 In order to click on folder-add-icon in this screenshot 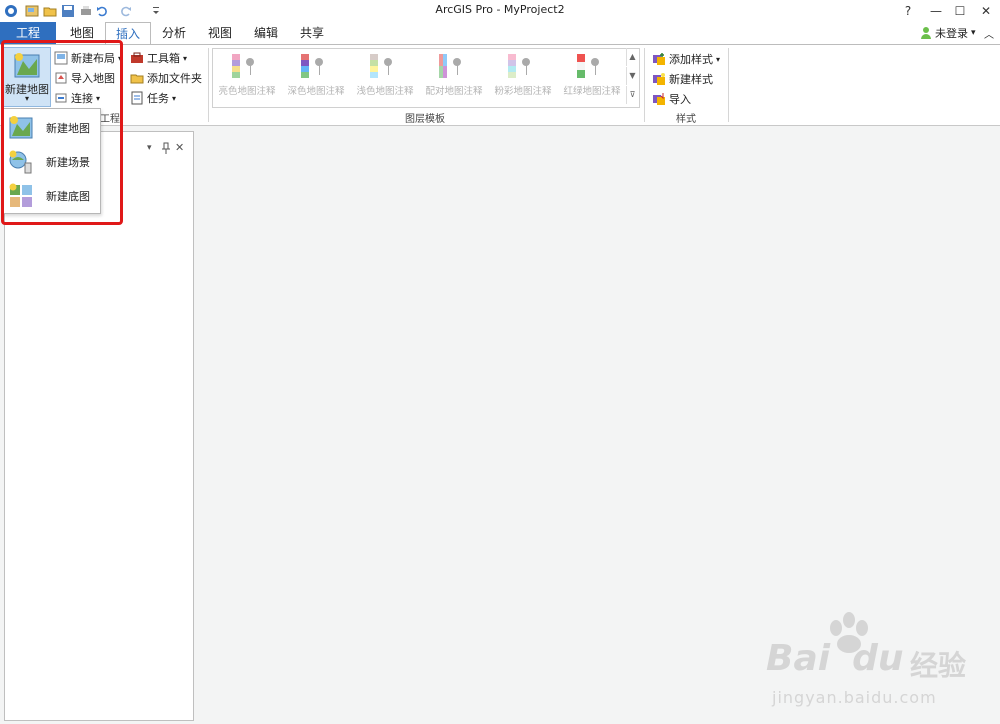, I will do `click(137, 79)`.